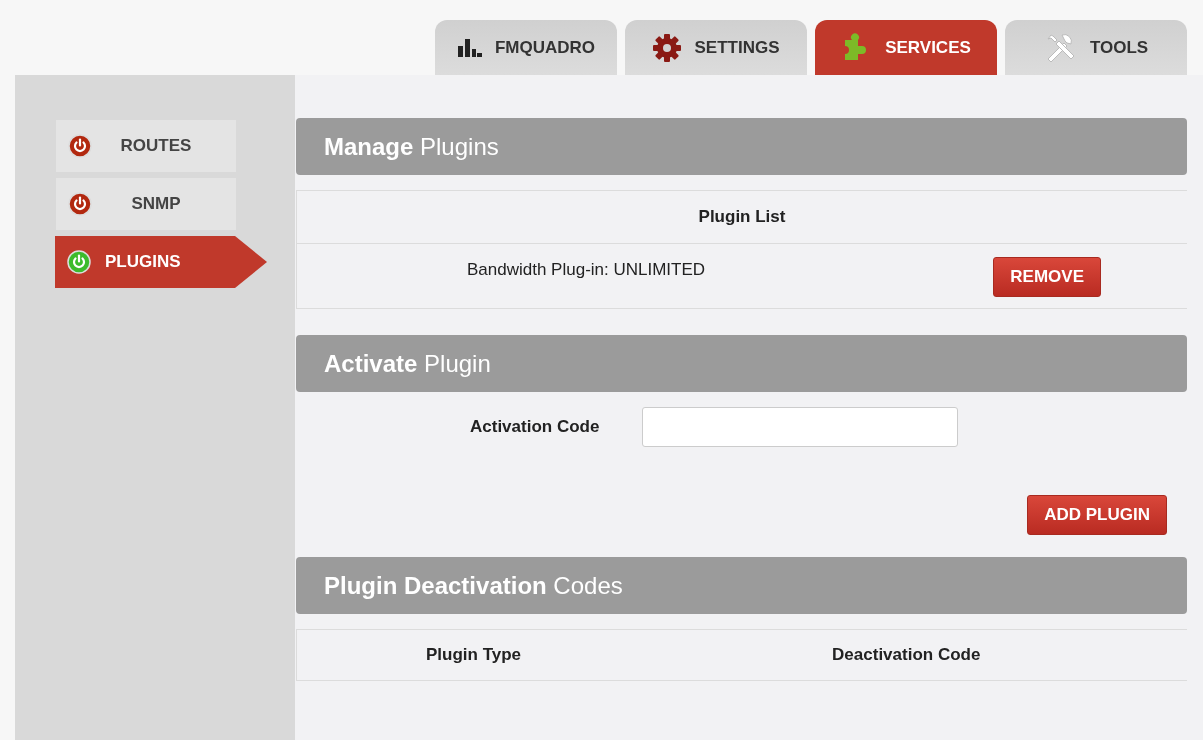  I want to click on bar-chart-icon, so click(469, 47).